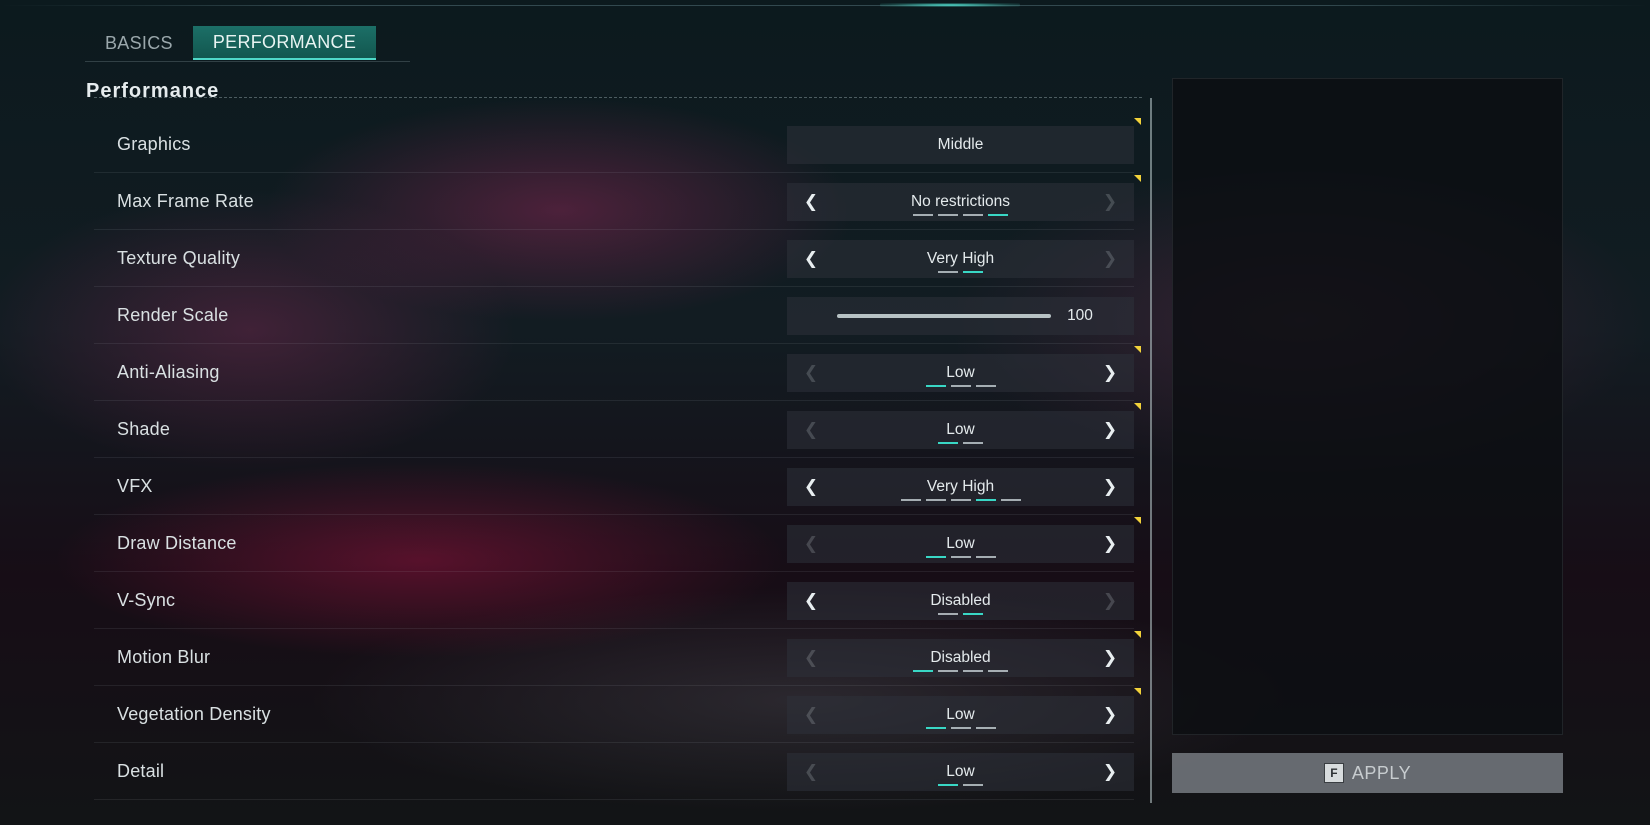 The height and width of the screenshot is (825, 1650). I want to click on selector-motion-blur: Disabled ❮ ❯, so click(964, 654).